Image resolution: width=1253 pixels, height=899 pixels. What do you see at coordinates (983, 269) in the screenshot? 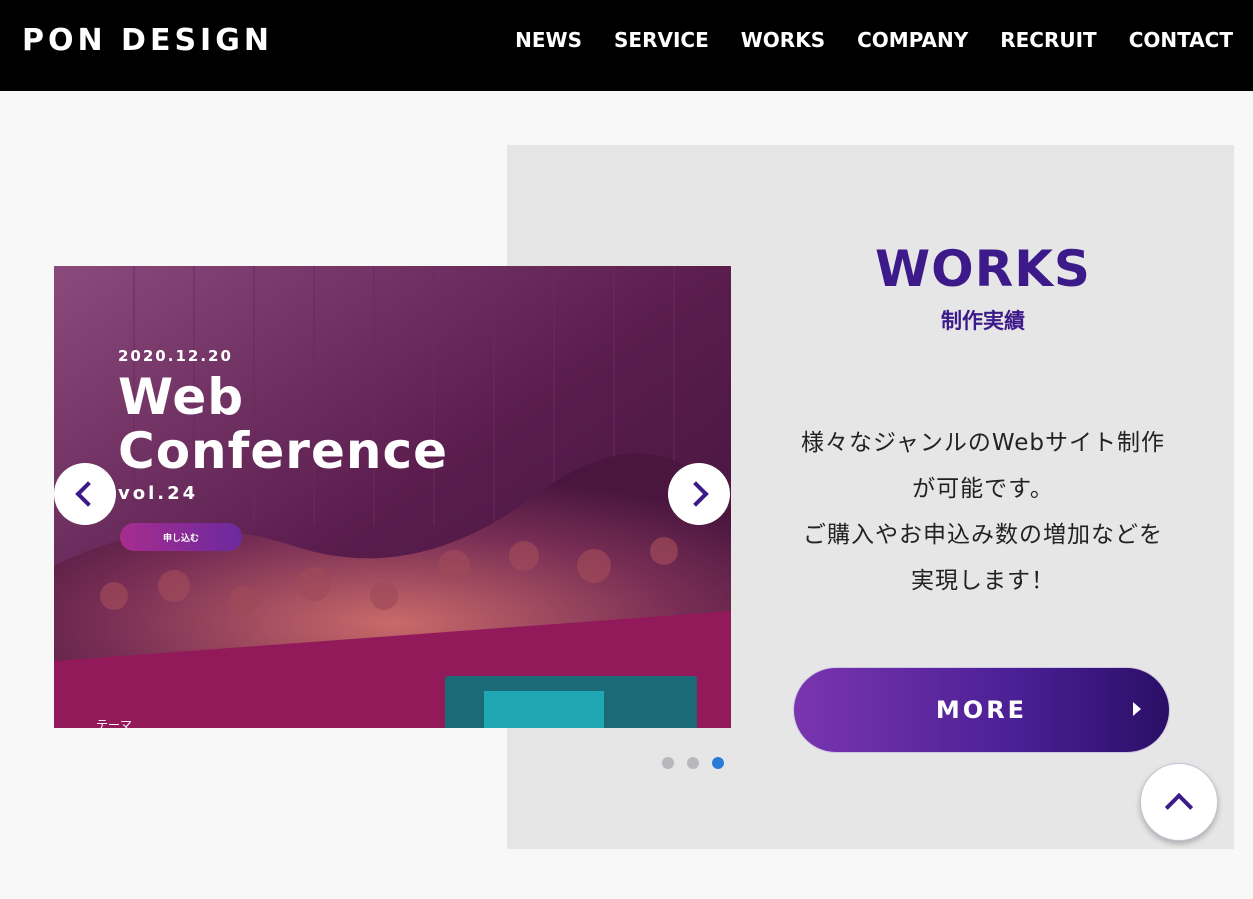
I see `works-title: WORKS` at bounding box center [983, 269].